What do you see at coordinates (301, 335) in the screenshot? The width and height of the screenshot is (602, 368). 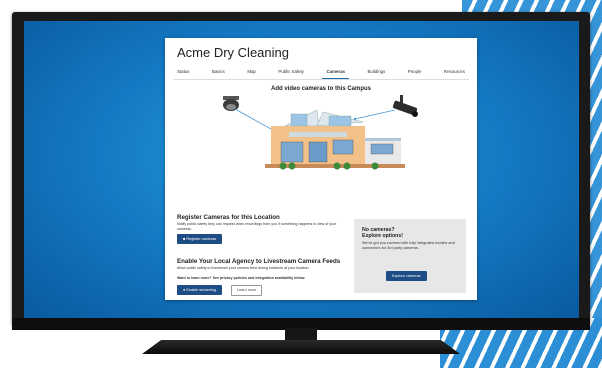 I see `tv-stand-neck` at bounding box center [301, 335].